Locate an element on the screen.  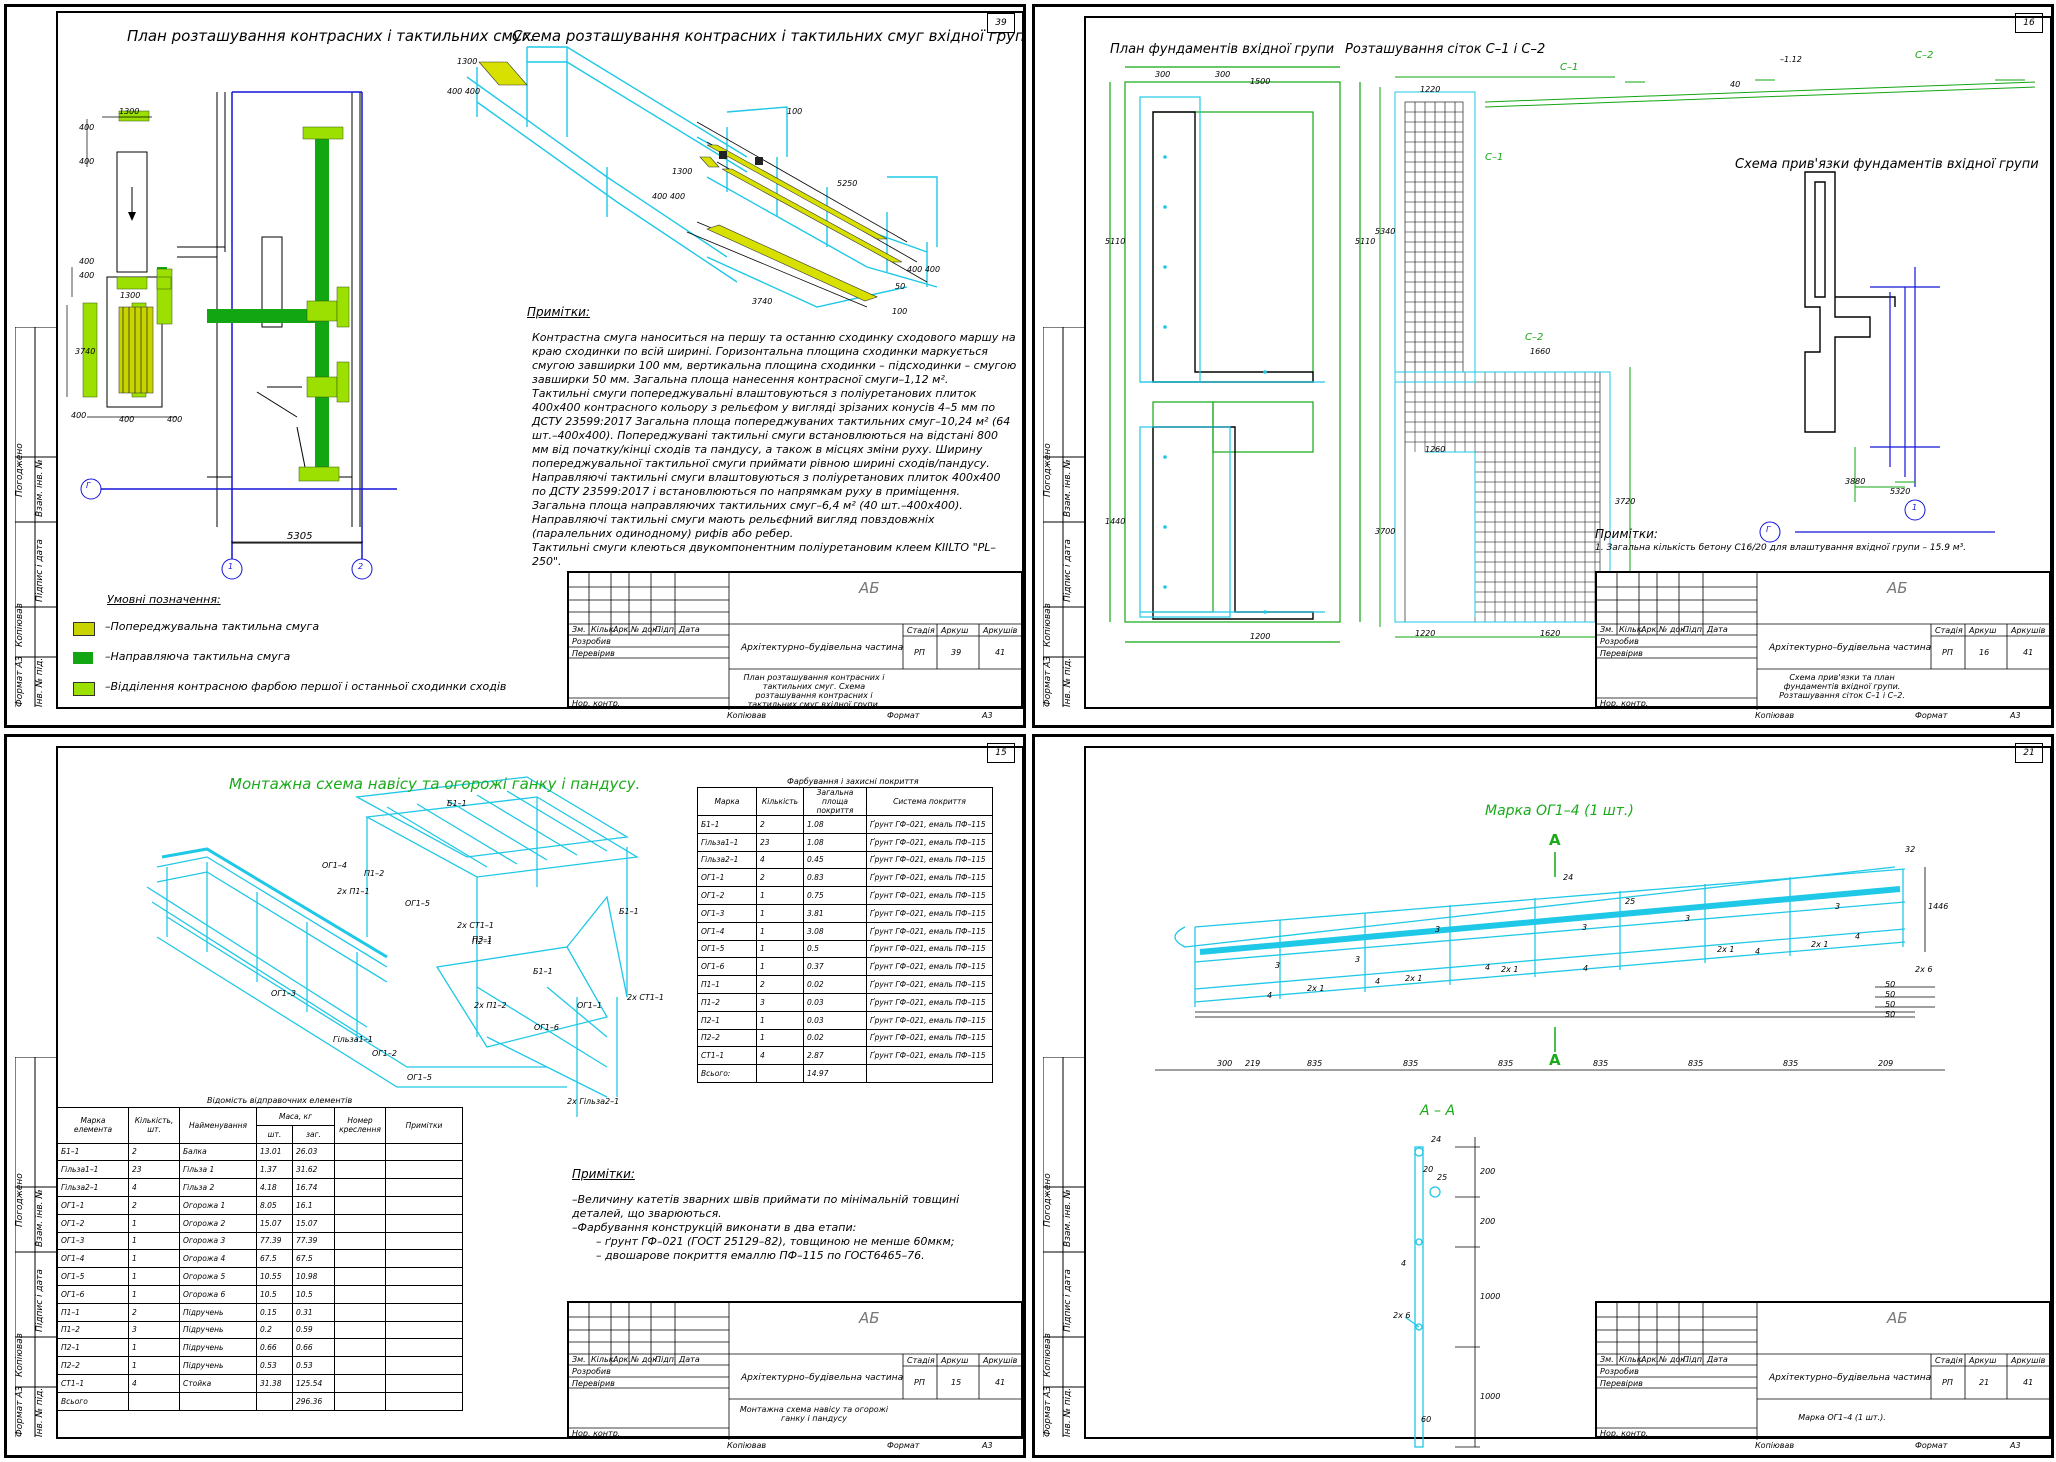
table-cell: 0.31 is located at coordinates (313, 1312).